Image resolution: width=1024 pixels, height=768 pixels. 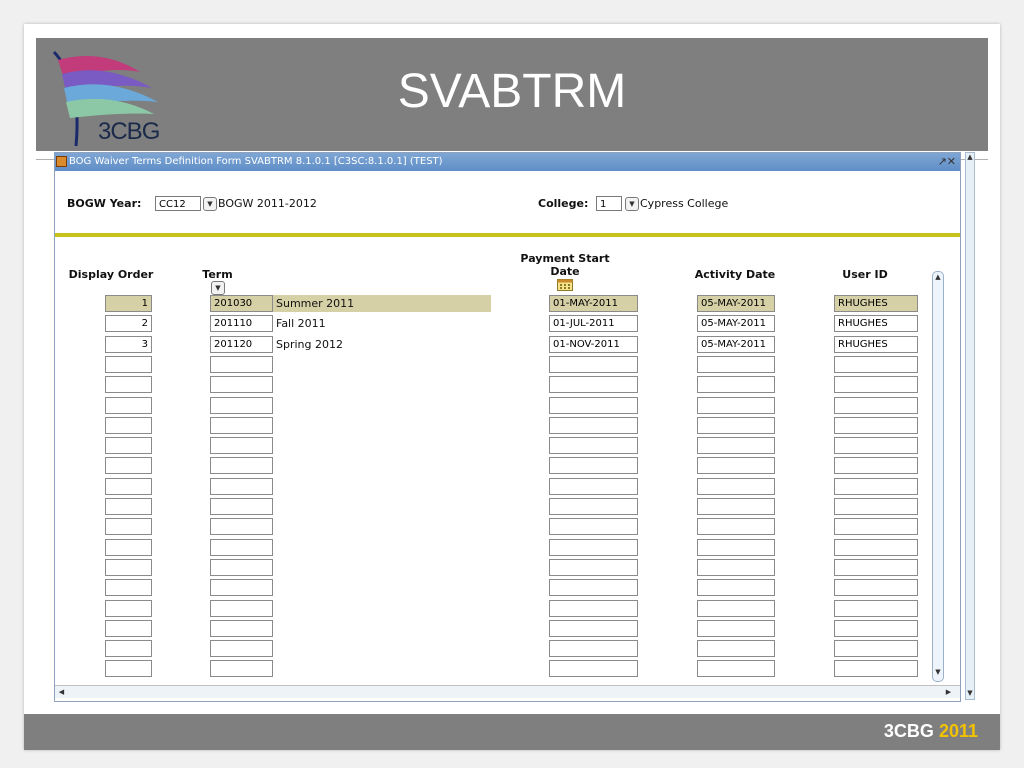 I want to click on display-order-cell: 3, so click(x=128, y=344).